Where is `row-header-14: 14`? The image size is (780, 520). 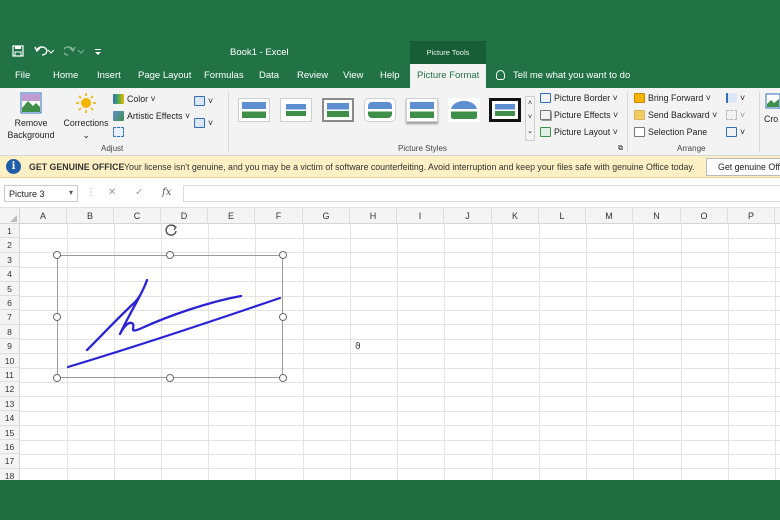
row-header-14: 14 is located at coordinates (10, 418).